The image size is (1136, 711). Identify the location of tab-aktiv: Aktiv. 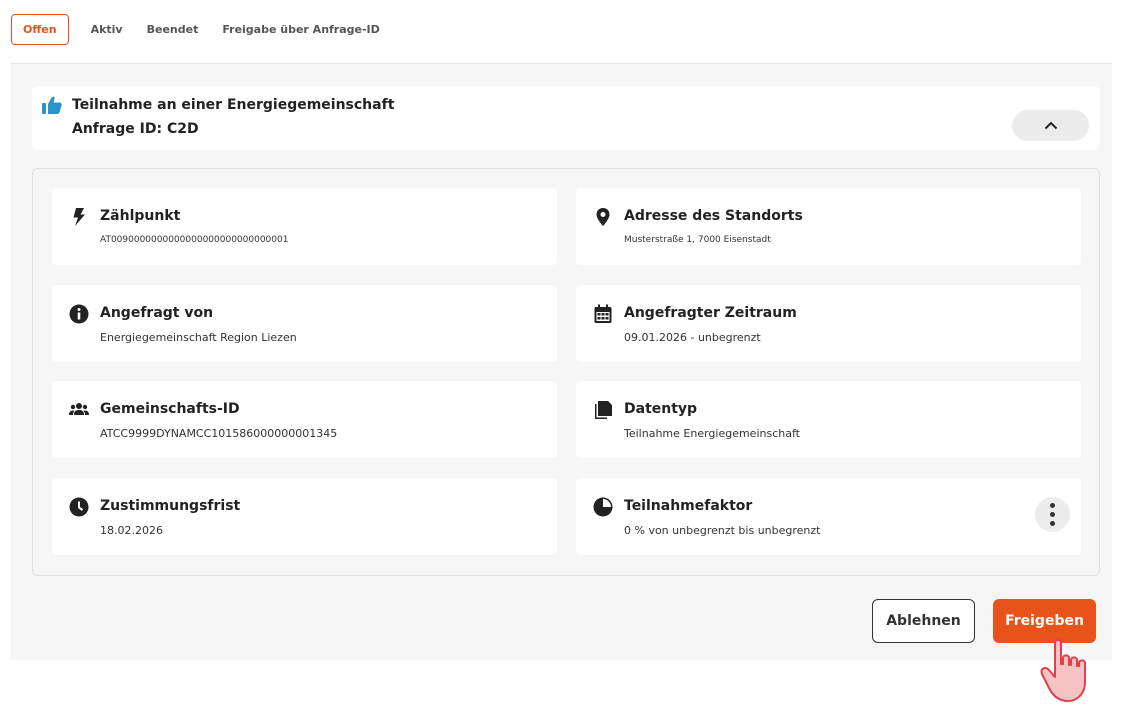
(107, 29).